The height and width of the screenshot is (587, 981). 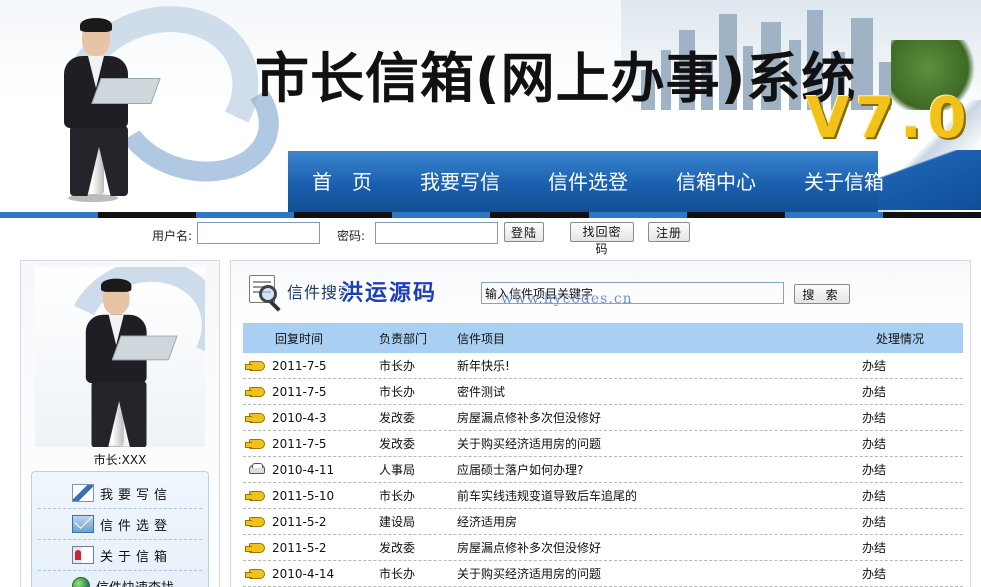 What do you see at coordinates (889, 118) in the screenshot?
I see `version-badge: V7.0` at bounding box center [889, 118].